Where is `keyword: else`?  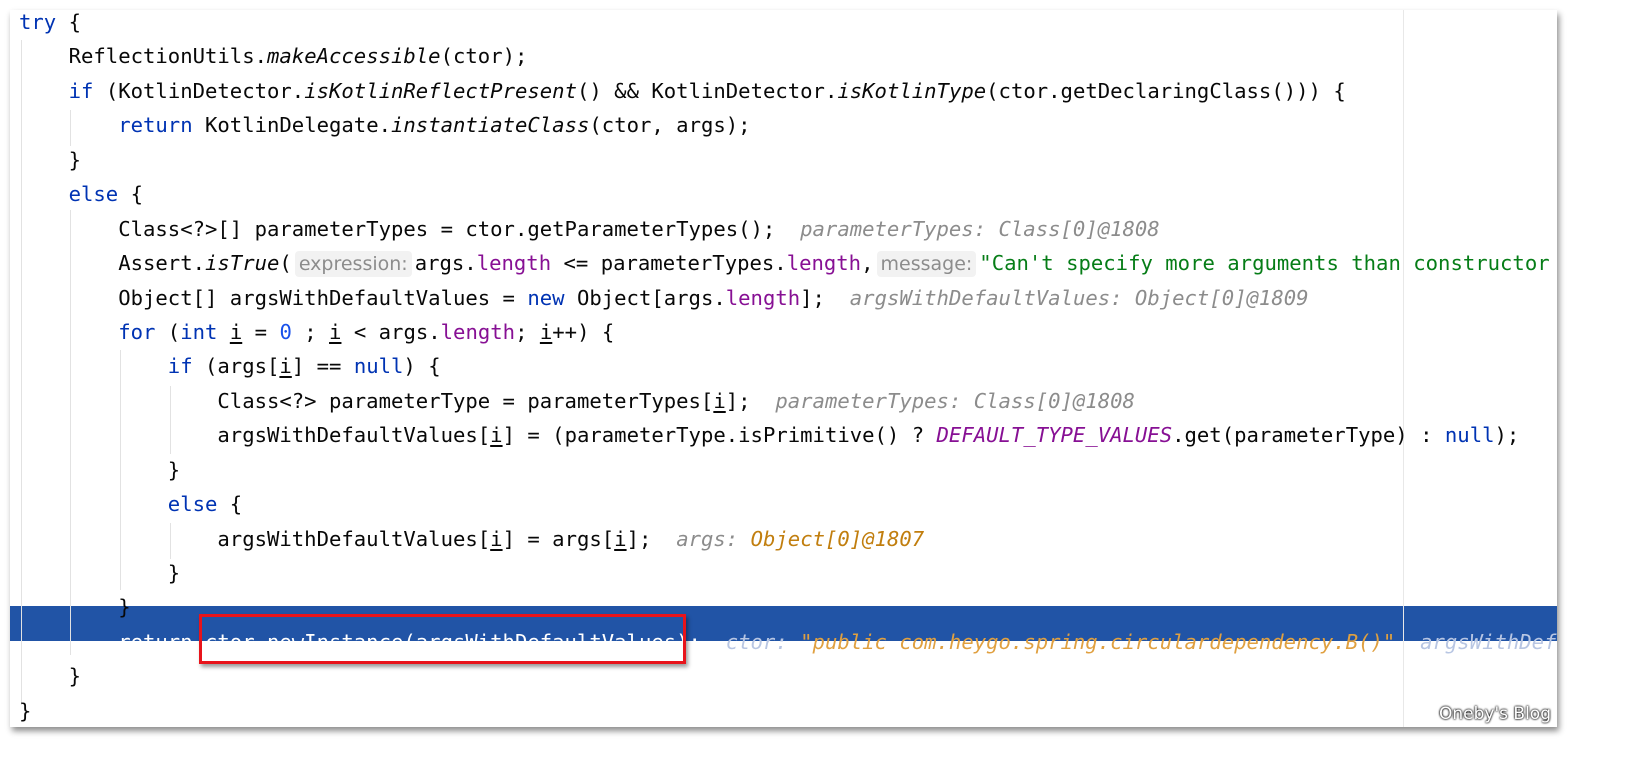
keyword: else is located at coordinates (192, 504).